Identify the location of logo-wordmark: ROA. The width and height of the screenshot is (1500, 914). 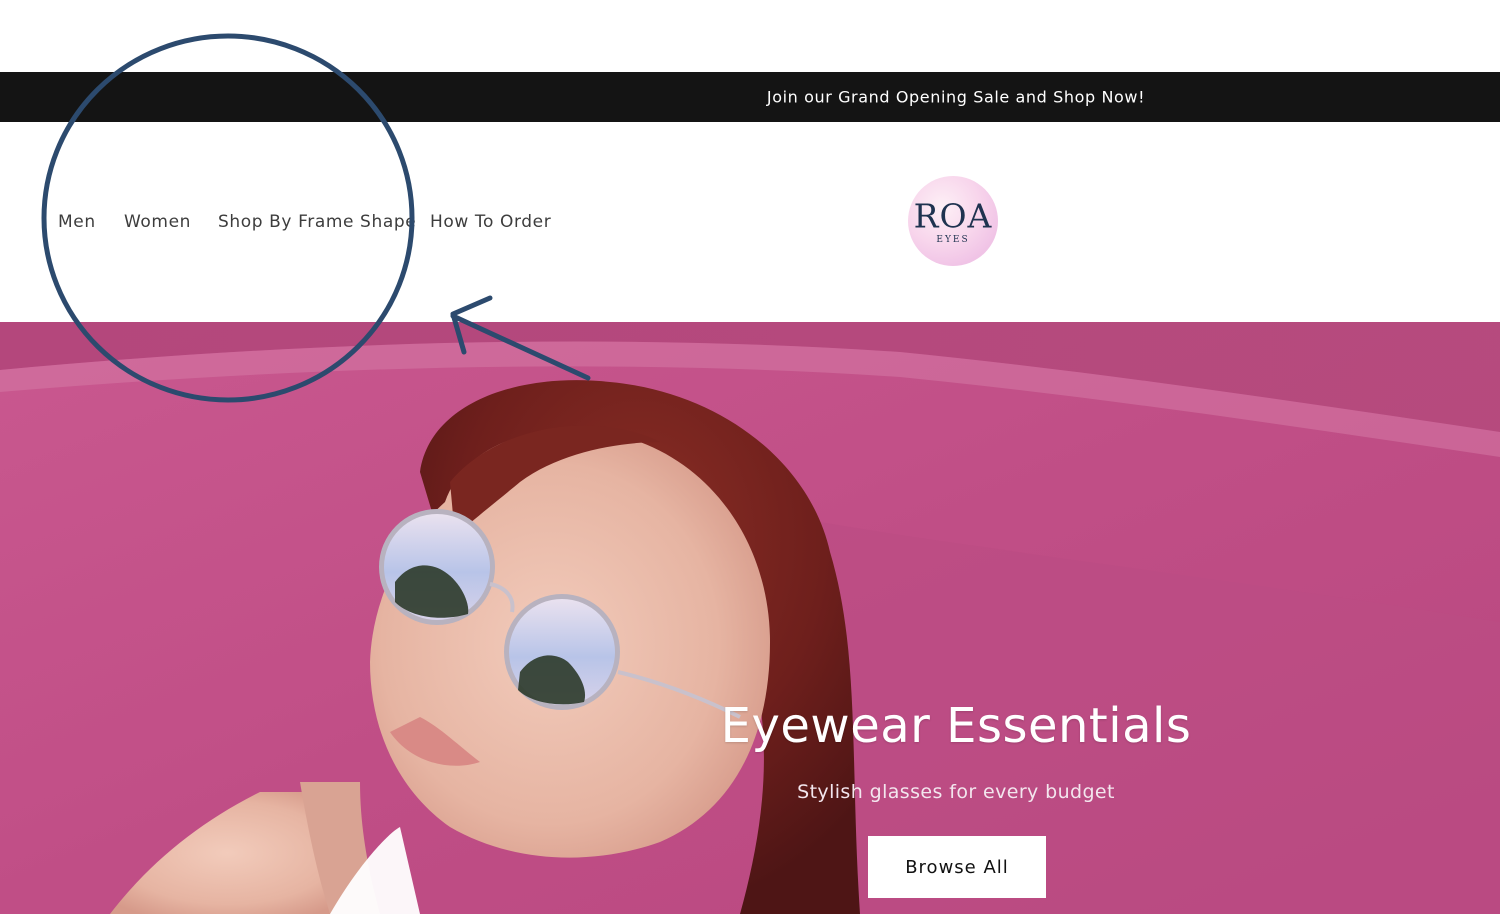
(953, 216).